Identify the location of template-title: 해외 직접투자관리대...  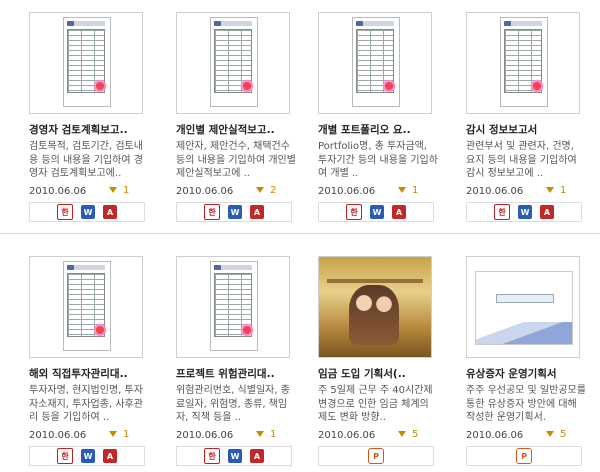
(89, 373).